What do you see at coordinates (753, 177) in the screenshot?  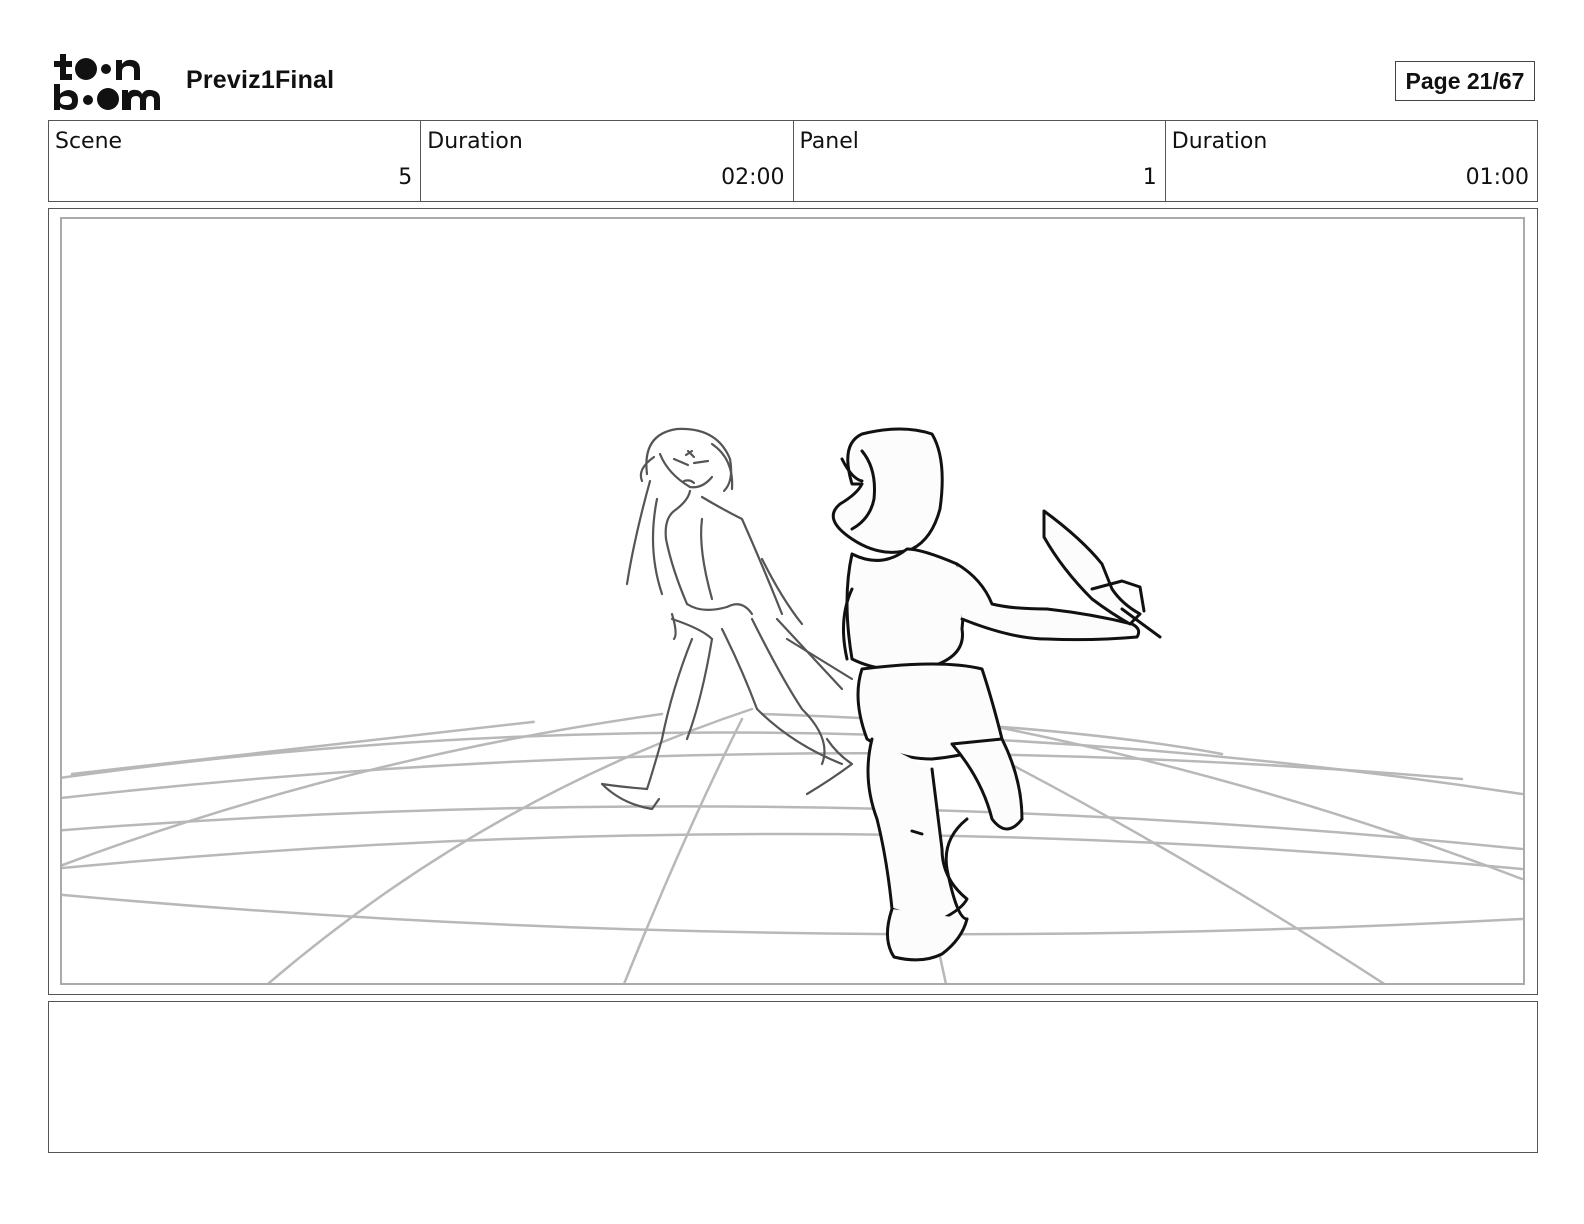 I see `scene-duration-value: 02:00` at bounding box center [753, 177].